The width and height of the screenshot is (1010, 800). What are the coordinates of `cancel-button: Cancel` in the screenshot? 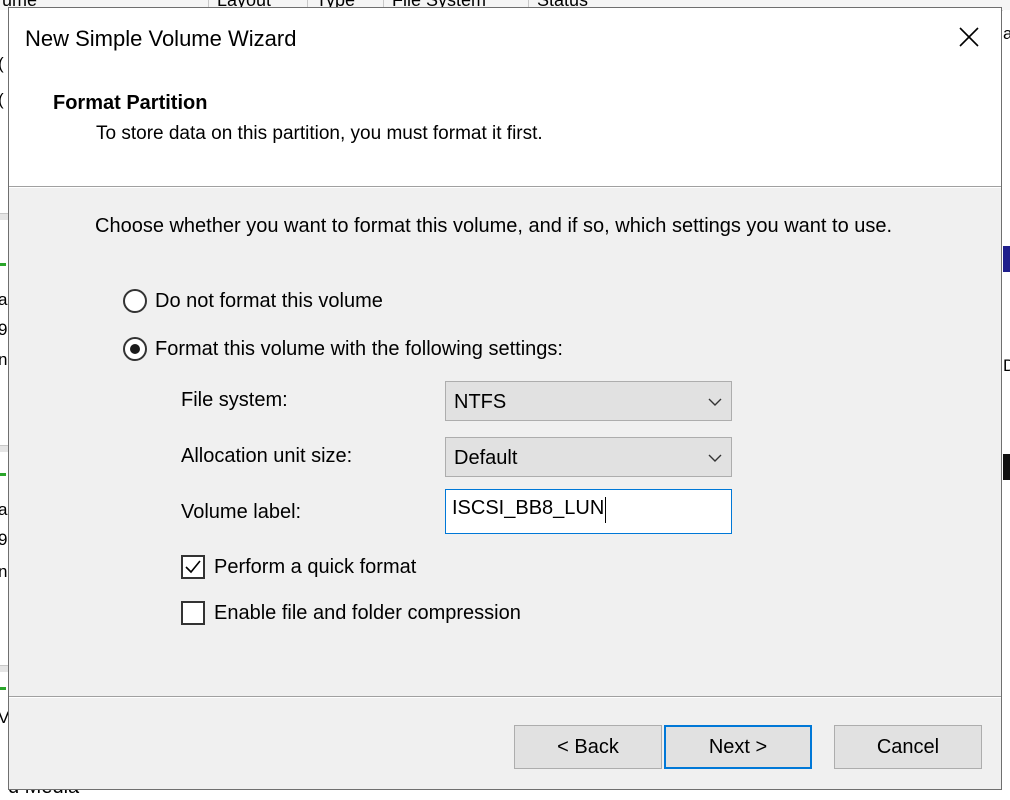 It's located at (908, 747).